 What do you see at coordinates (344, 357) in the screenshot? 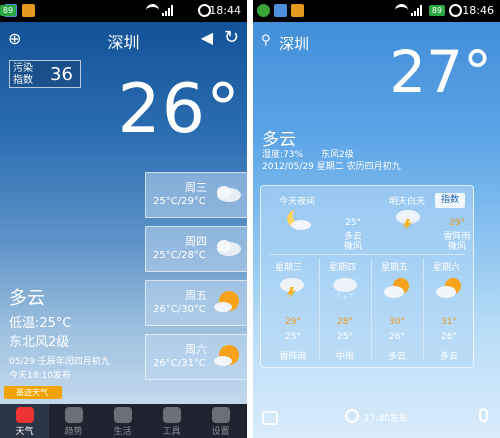
I see `day-cond: 中雨` at bounding box center [344, 357].